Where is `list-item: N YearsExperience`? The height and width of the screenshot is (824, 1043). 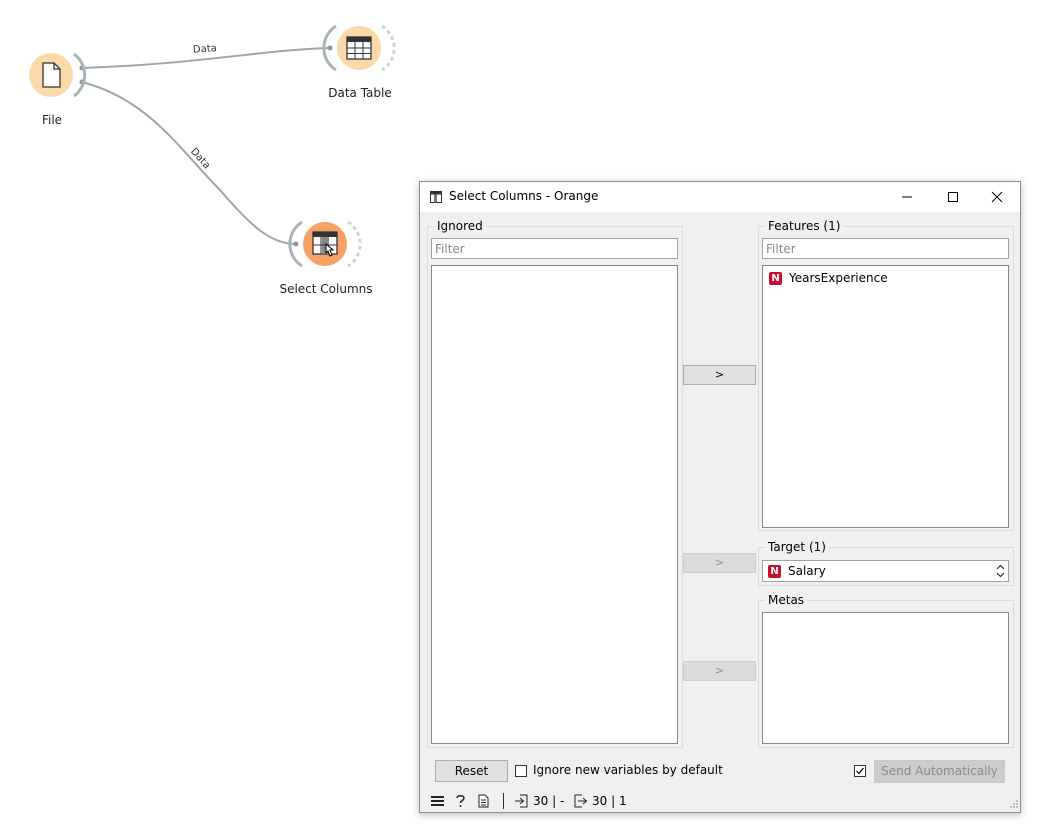 list-item: N YearsExperience is located at coordinates (828, 278).